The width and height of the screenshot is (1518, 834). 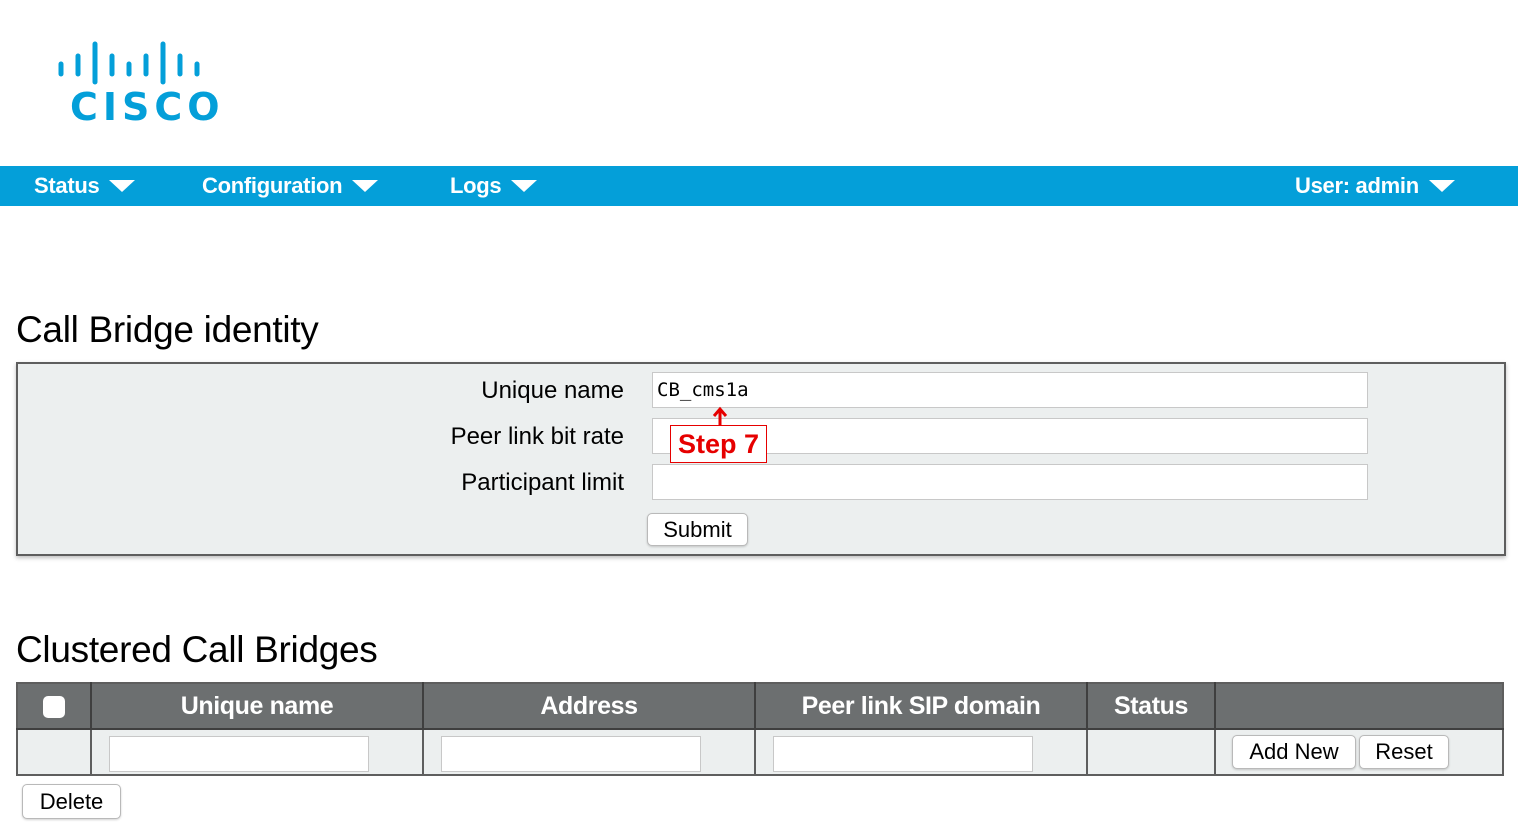 What do you see at coordinates (1294, 752) in the screenshot?
I see `add-new-button: Add New` at bounding box center [1294, 752].